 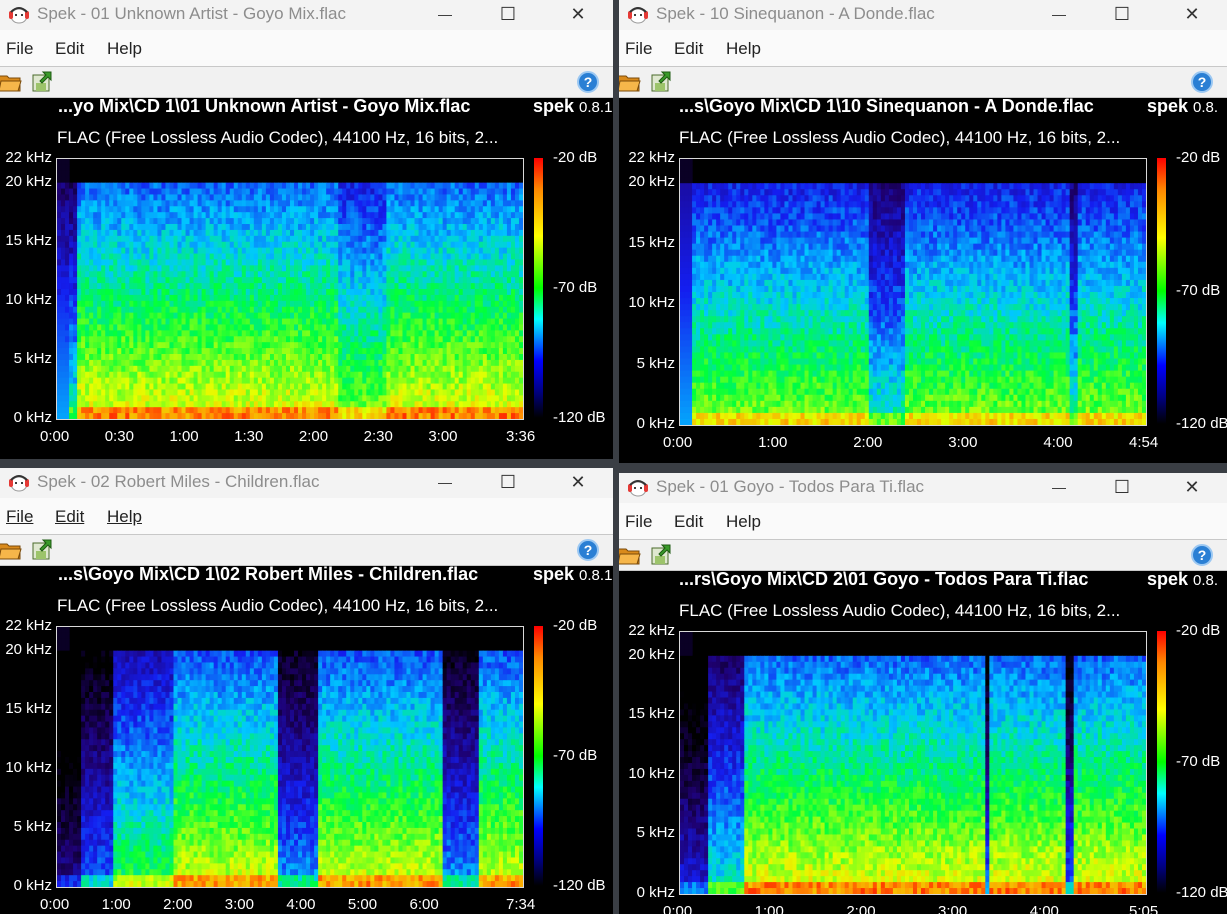 I want to click on x-tick-label: 0:30, so click(x=119, y=436).